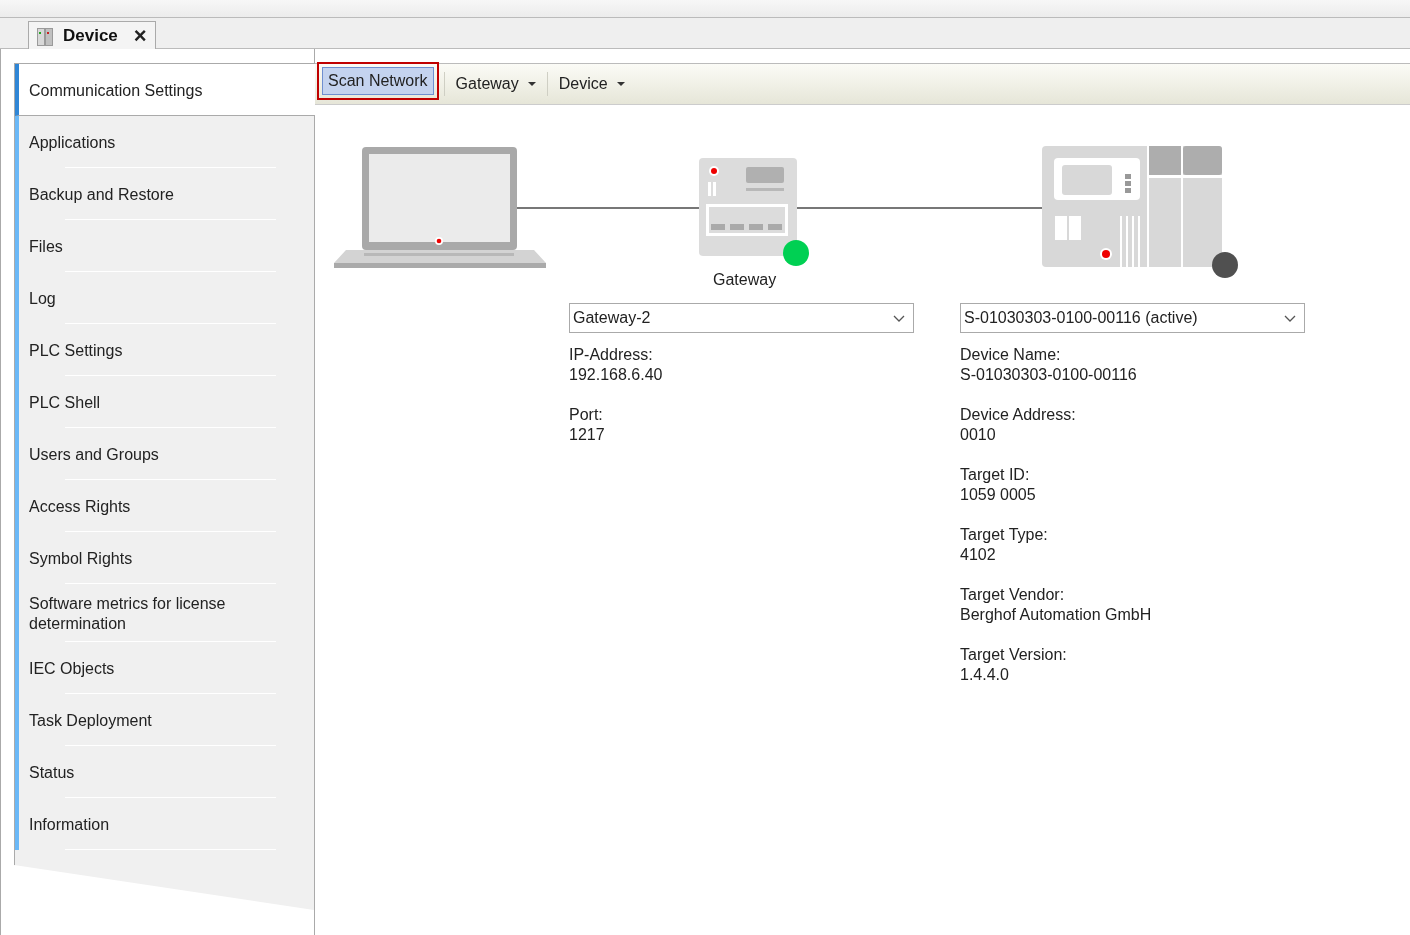  I want to click on field-label: IP-Address:, so click(611, 355).